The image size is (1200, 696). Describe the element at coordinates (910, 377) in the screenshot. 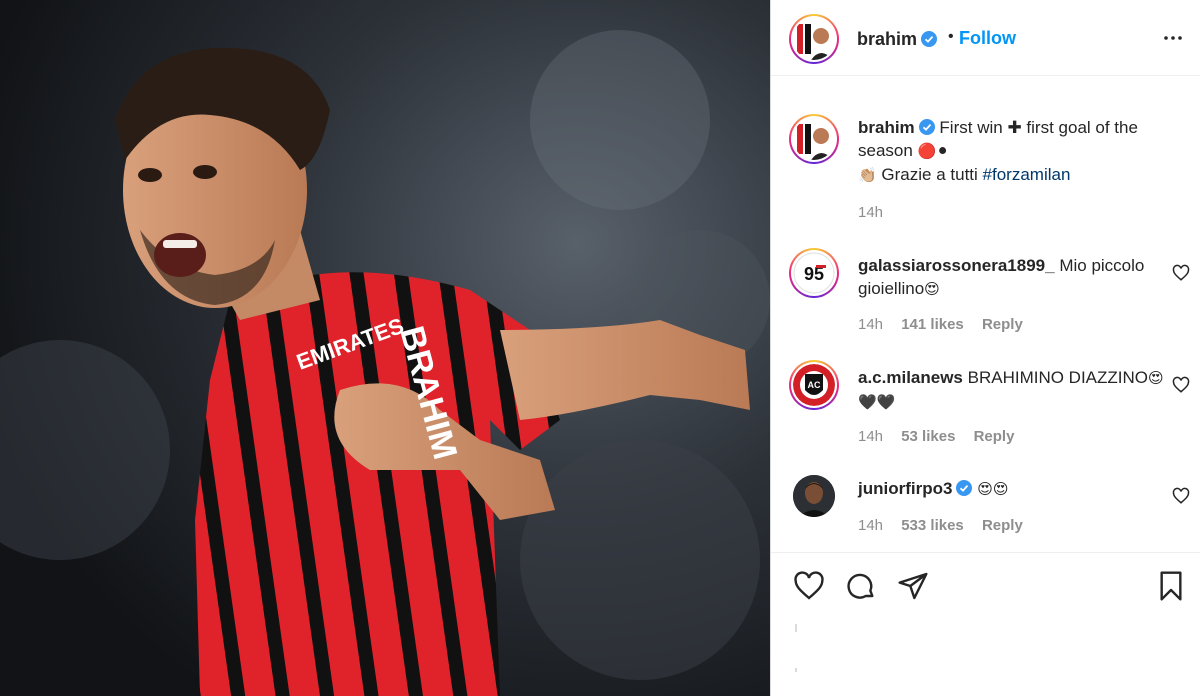

I see `commenter-username: a.c.milanews` at that location.